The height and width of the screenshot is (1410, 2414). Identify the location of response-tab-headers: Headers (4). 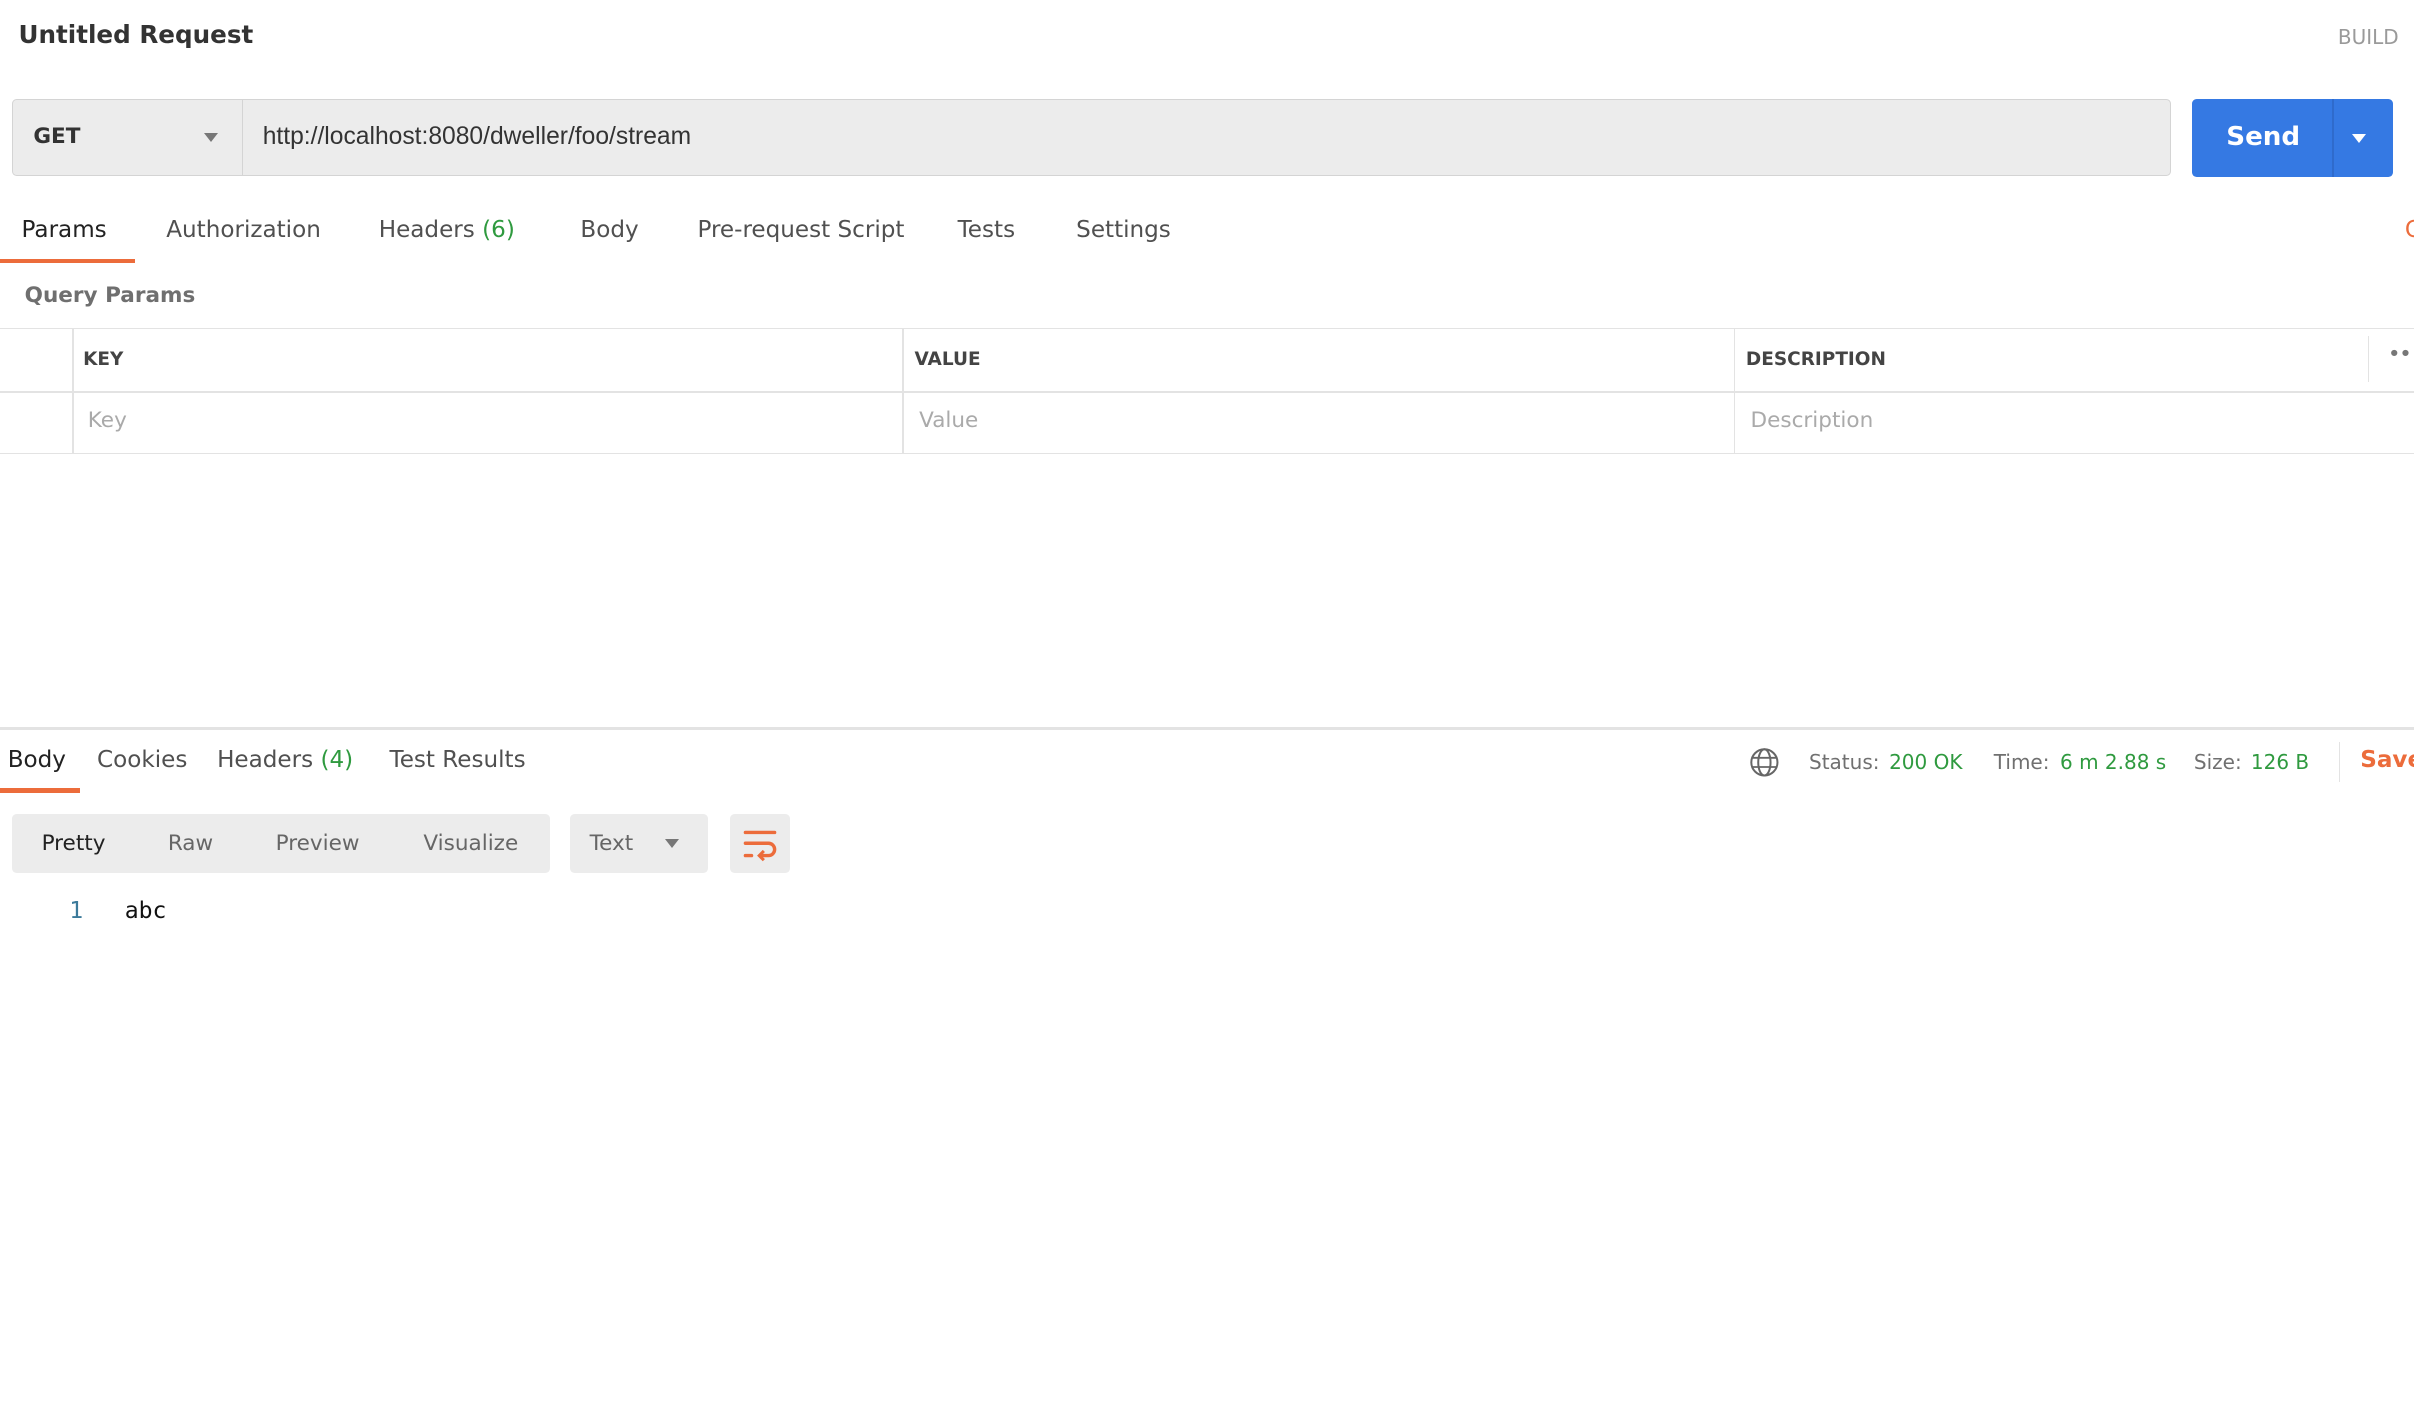
(285, 760).